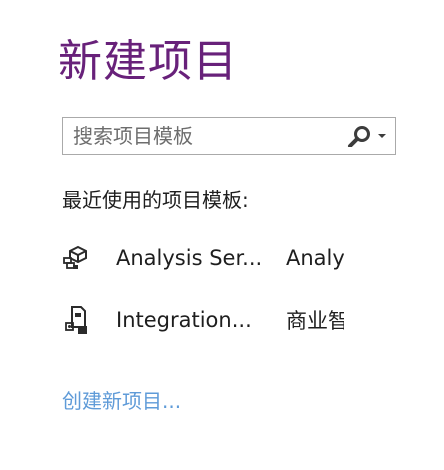 The width and height of the screenshot is (444, 470). I want to click on template-item-integration-services: Integration... 商业智, so click(203, 320).